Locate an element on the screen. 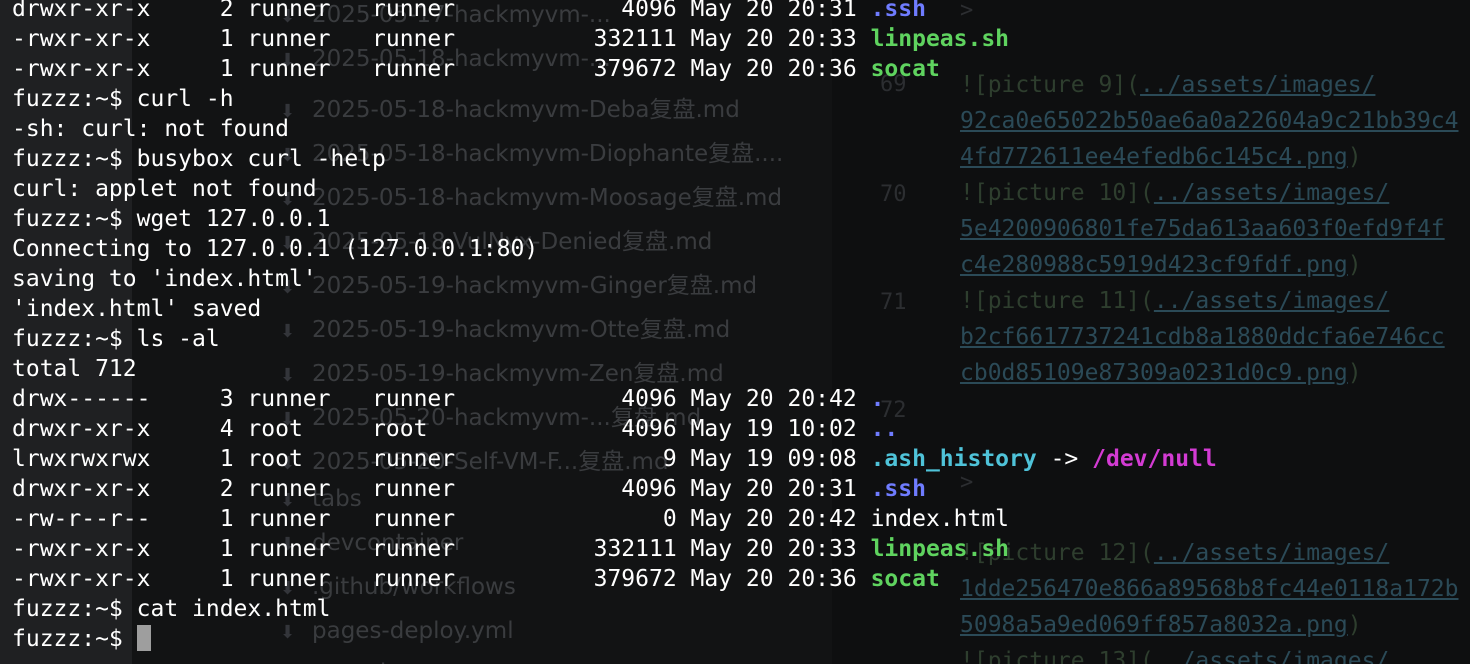  date: May 20 20:33 is located at coordinates (780, 39).